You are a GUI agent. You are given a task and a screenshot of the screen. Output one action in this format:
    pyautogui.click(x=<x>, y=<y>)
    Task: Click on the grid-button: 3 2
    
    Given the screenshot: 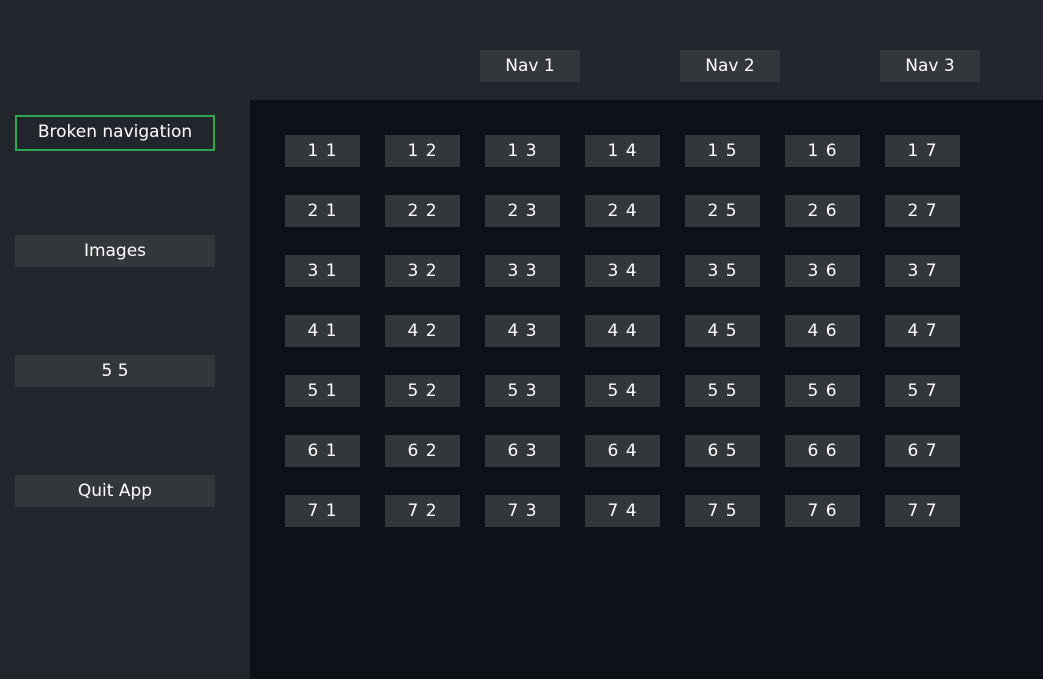 What is the action you would take?
    pyautogui.click(x=422, y=271)
    